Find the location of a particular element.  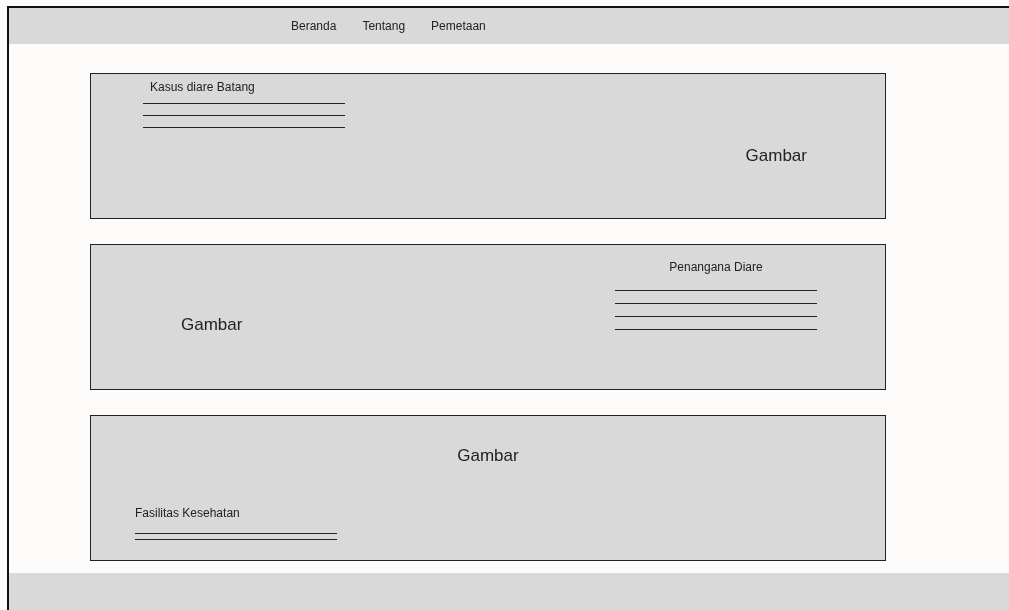

nav-link: Tentang is located at coordinates (384, 26).